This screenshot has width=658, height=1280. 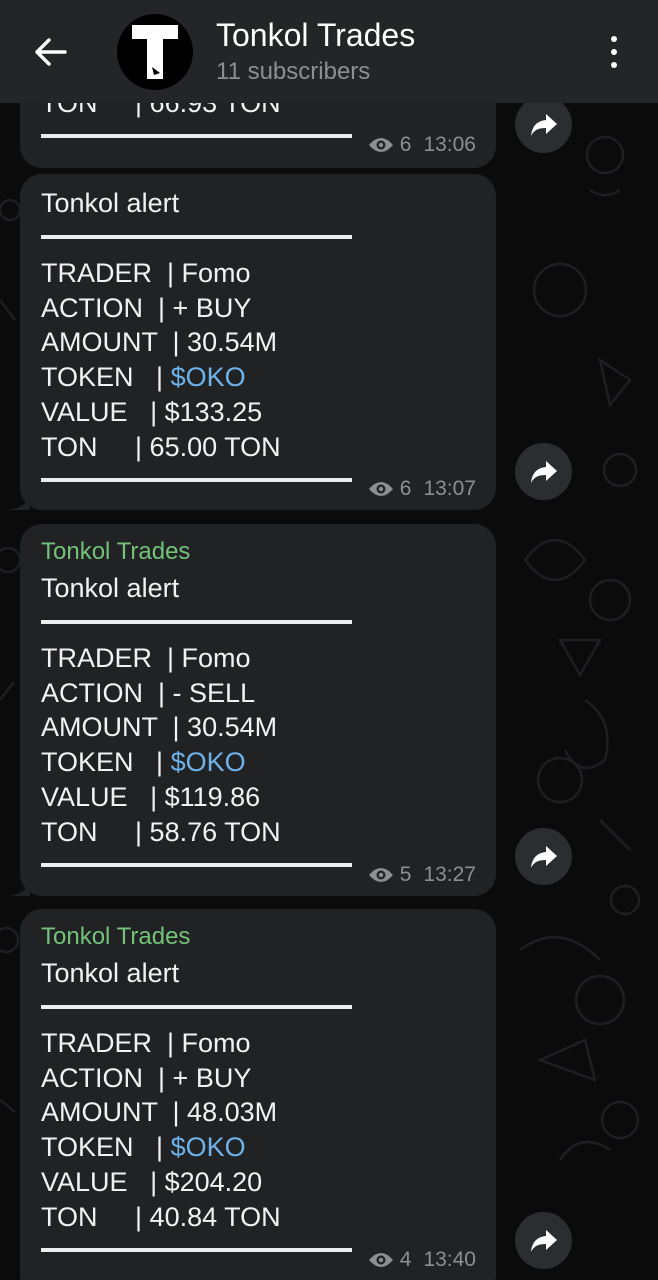 I want to click on message-time: 13:06, so click(x=449, y=144).